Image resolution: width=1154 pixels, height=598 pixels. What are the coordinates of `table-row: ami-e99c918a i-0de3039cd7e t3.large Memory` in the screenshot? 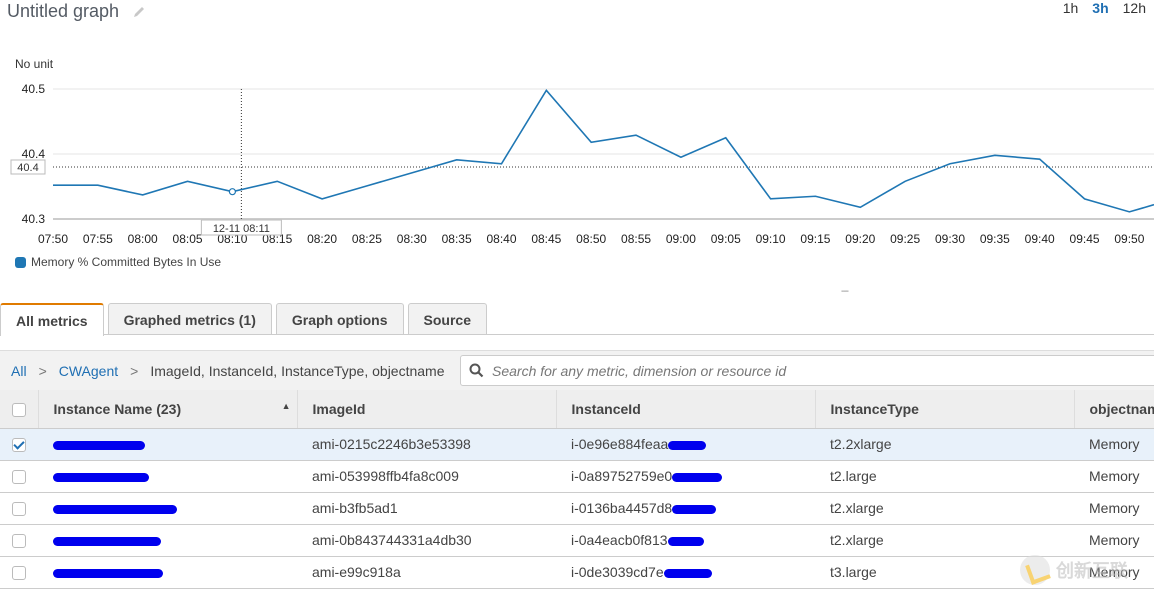 It's located at (577, 572).